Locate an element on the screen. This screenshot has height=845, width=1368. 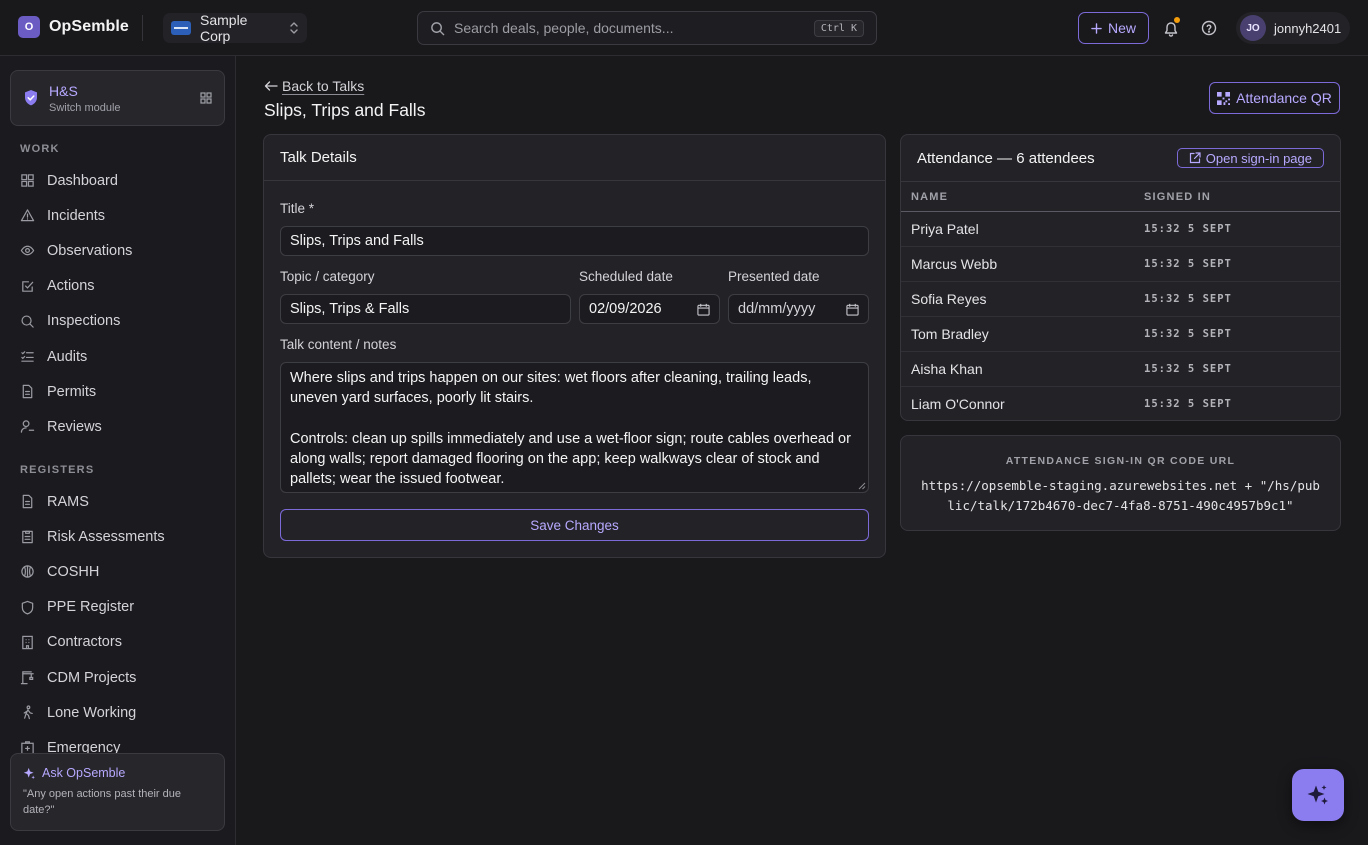
attendance-qr-button: Attendance QR is located at coordinates (1274, 98).